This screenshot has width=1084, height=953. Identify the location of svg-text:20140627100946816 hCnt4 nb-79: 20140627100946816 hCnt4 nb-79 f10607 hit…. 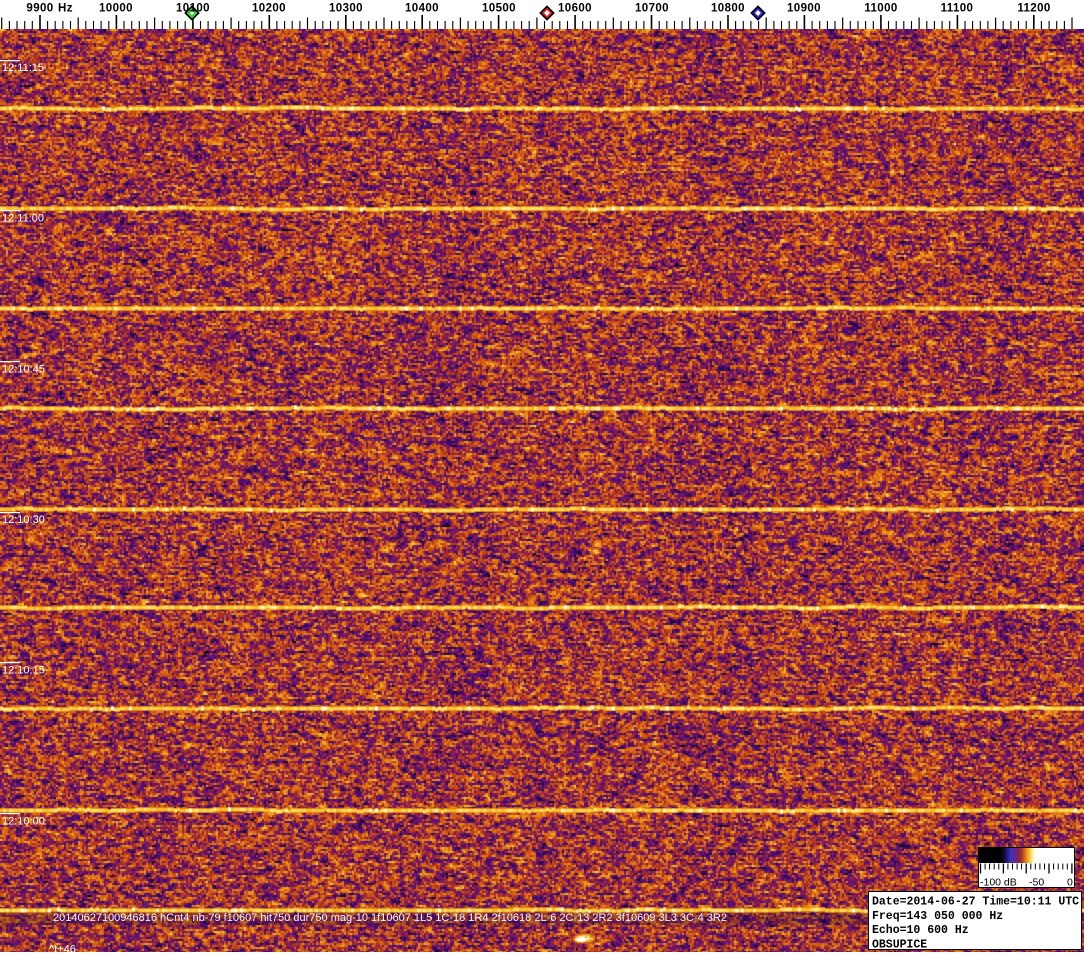
(390, 918).